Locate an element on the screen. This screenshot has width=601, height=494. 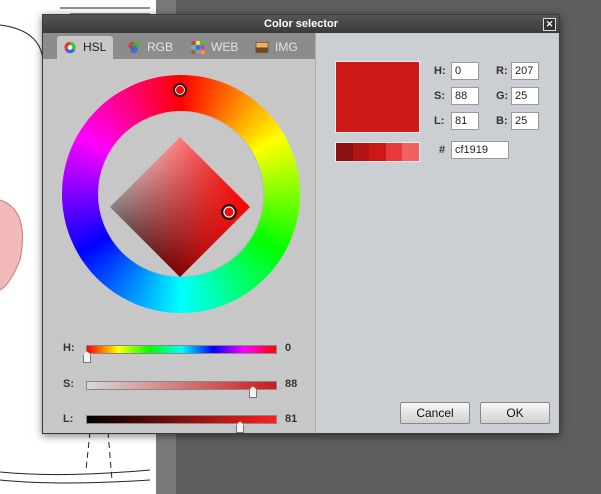
lightness-slider is located at coordinates (181, 419).